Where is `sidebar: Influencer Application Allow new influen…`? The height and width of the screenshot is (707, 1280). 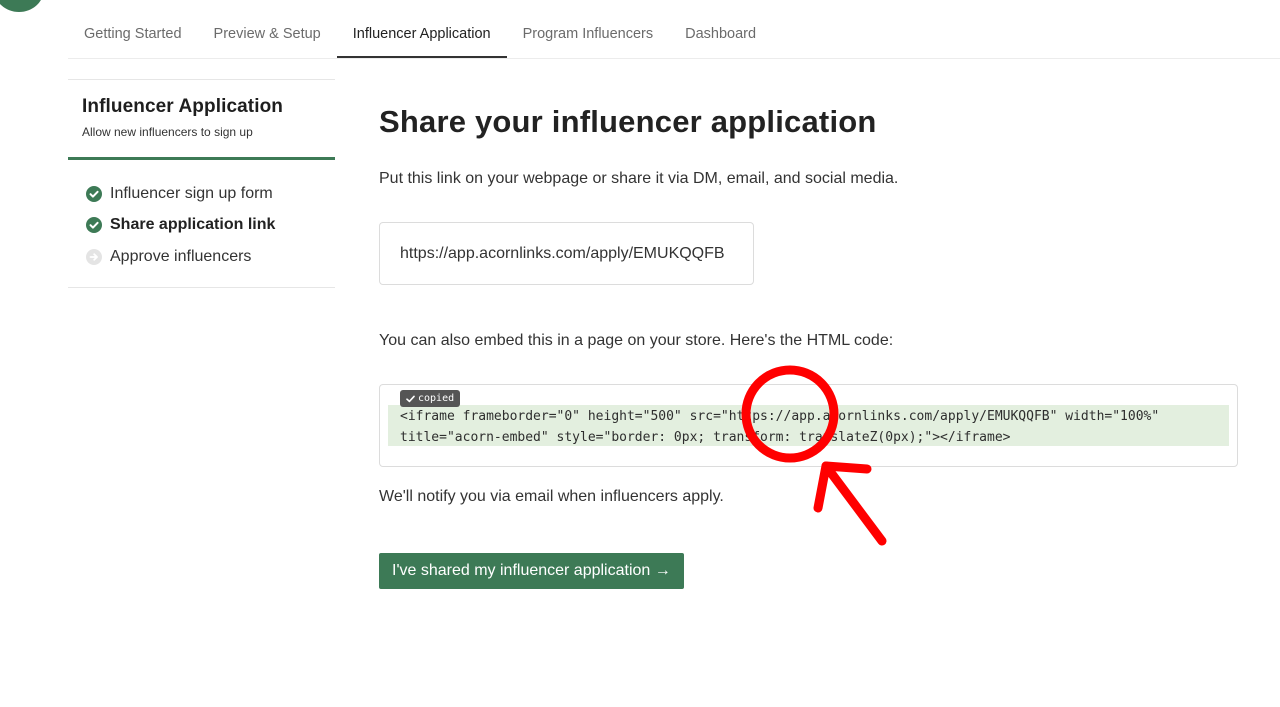
sidebar: Influencer Application Allow new influen… is located at coordinates (201, 183).